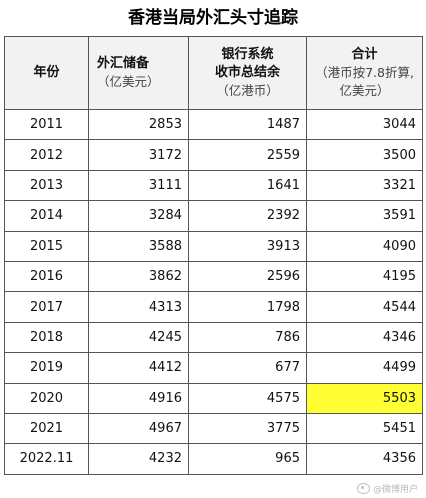 This screenshot has height=498, width=426. Describe the element at coordinates (138, 428) in the screenshot. I see `cell-fx: 4967` at that location.